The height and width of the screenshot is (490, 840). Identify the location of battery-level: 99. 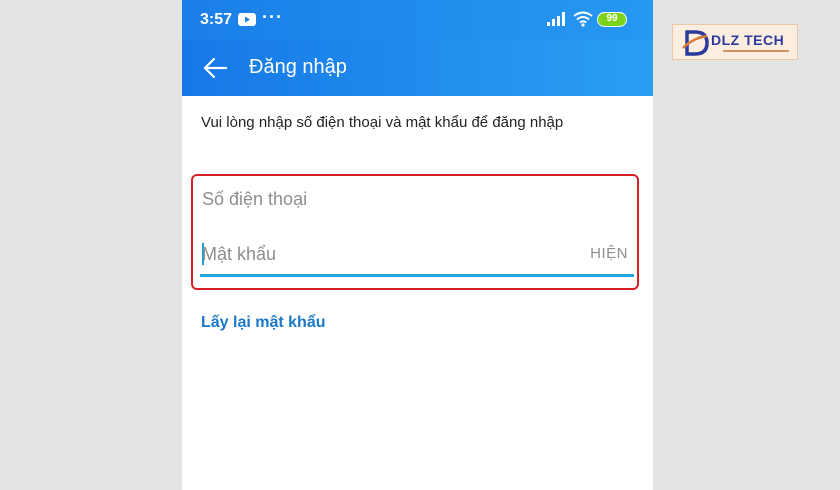
(612, 18).